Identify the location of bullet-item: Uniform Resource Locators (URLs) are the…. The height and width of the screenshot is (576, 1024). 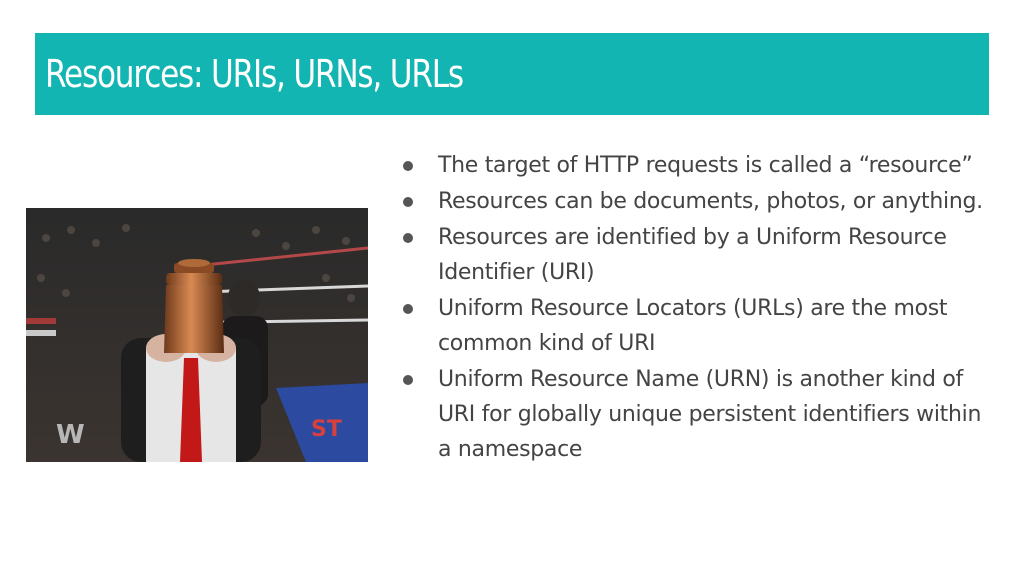
(700, 326).